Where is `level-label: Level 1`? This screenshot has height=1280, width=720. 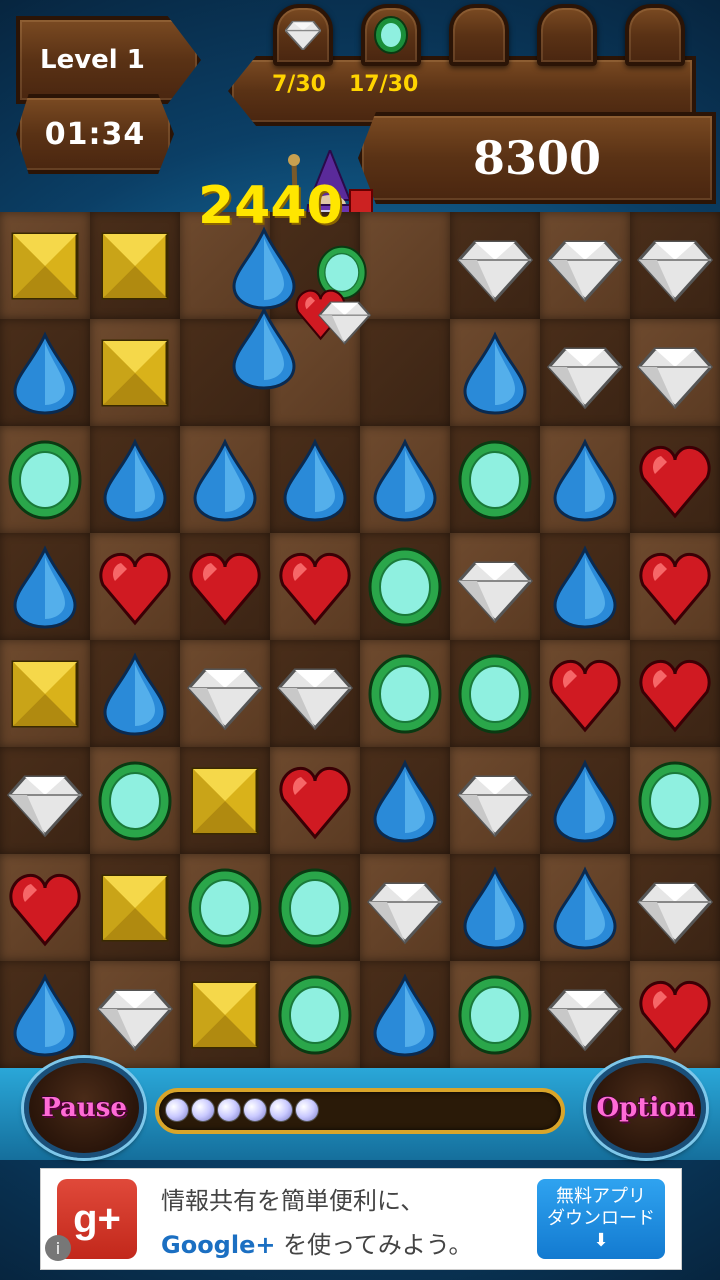
level-label: Level 1 is located at coordinates (92, 60).